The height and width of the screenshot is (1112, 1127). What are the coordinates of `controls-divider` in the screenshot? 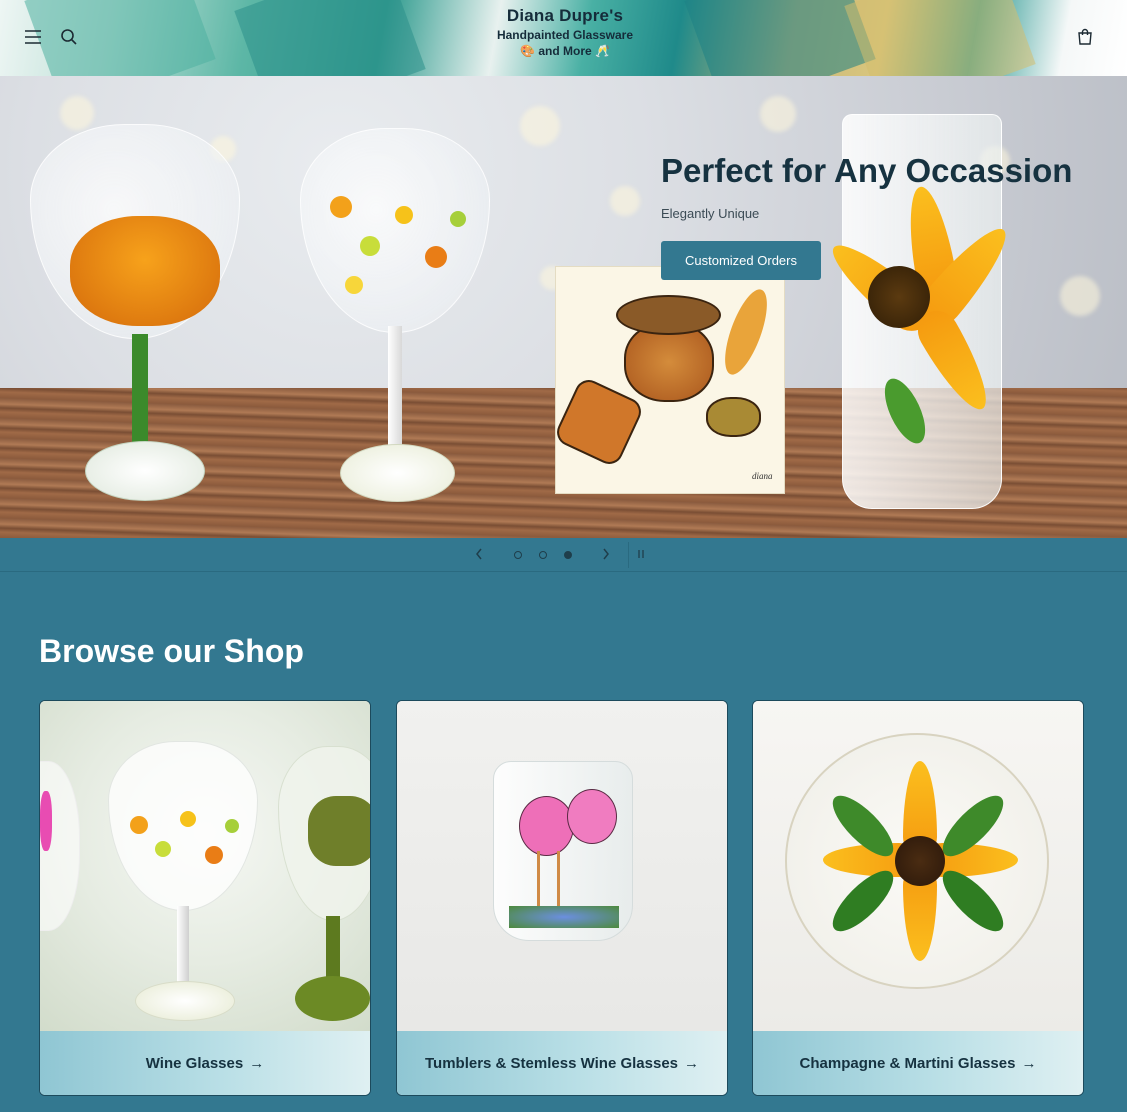 It's located at (628, 555).